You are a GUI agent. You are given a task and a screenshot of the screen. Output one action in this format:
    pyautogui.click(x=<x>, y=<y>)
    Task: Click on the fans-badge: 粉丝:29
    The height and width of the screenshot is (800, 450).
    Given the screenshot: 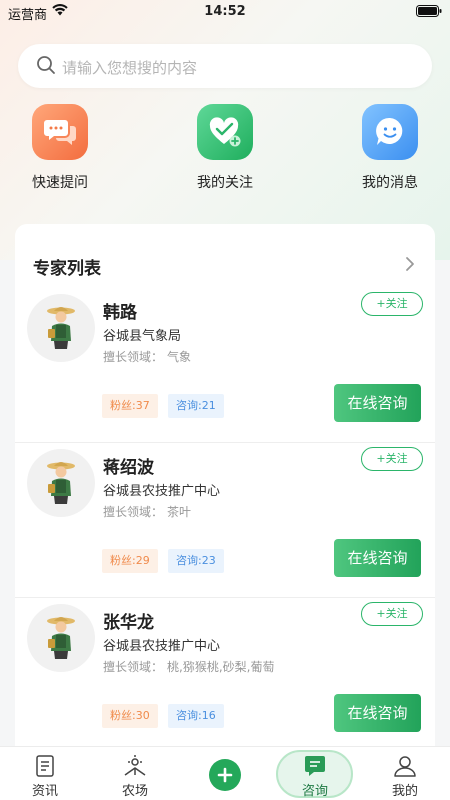 What is the action you would take?
    pyautogui.click(x=130, y=561)
    